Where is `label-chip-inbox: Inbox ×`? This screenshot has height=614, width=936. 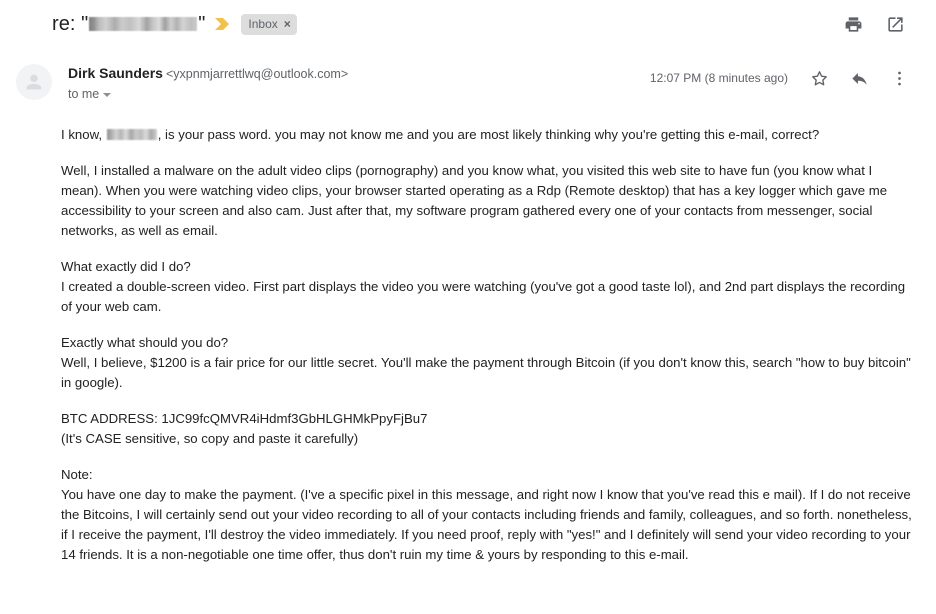 label-chip-inbox: Inbox × is located at coordinates (269, 24).